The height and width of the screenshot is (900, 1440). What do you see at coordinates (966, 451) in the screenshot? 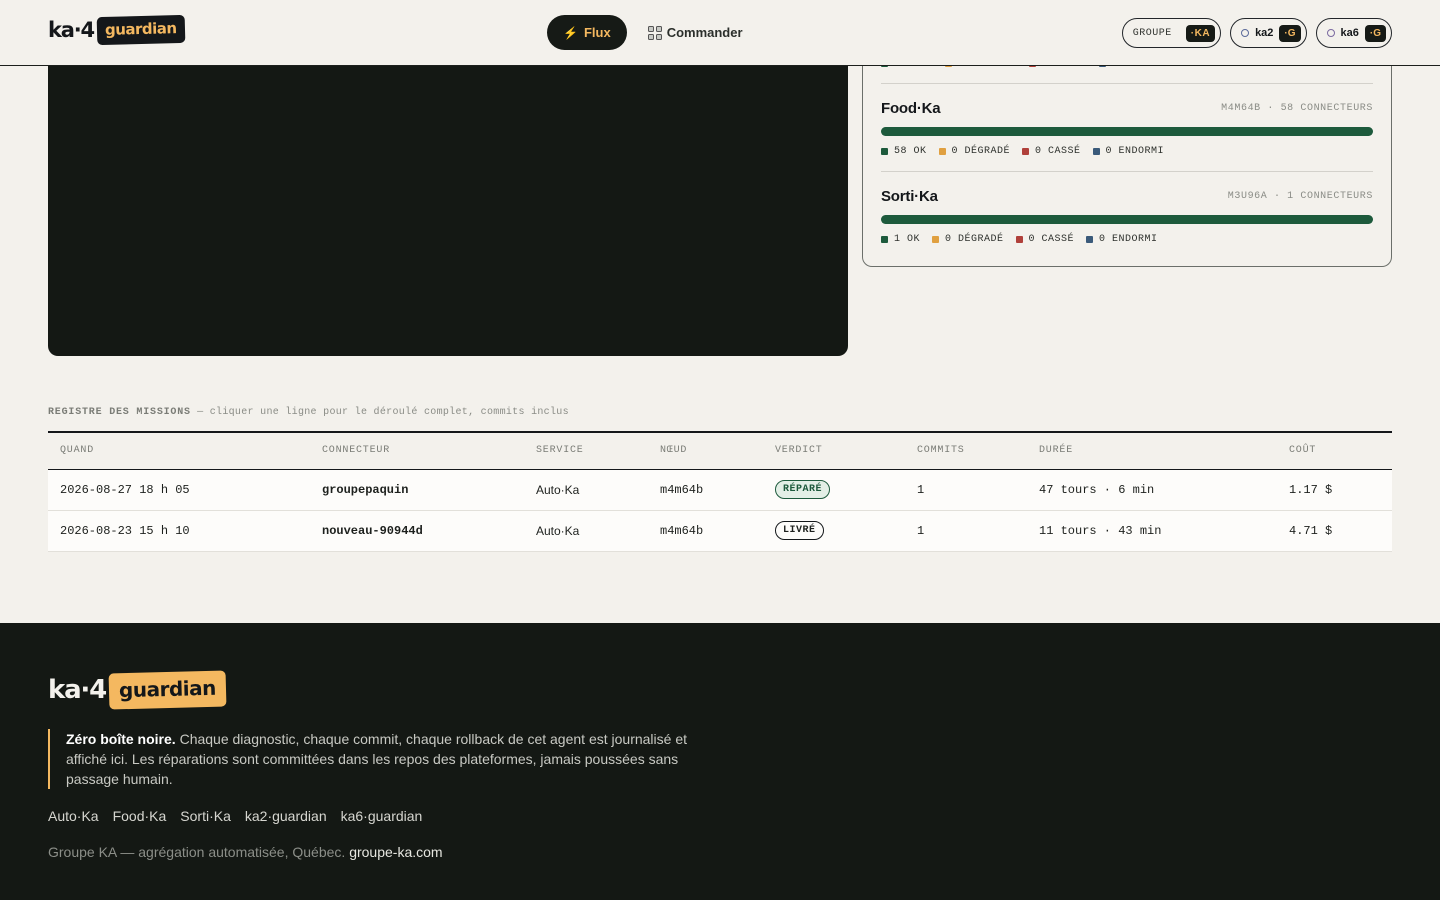
I see `column-header: COMMITS` at bounding box center [966, 451].